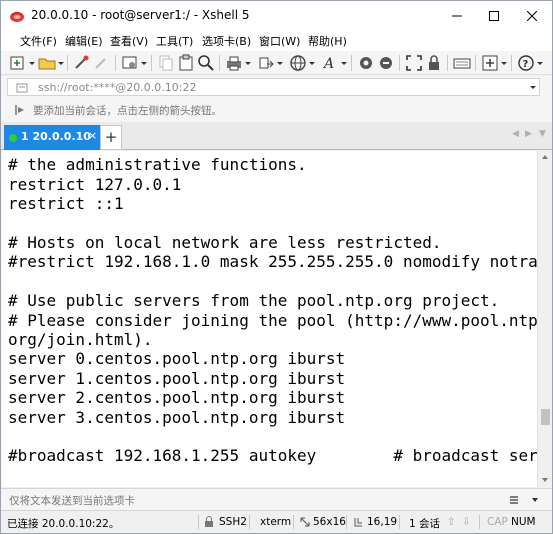  What do you see at coordinates (462, 63) in the screenshot?
I see `keyboard-icon` at bounding box center [462, 63].